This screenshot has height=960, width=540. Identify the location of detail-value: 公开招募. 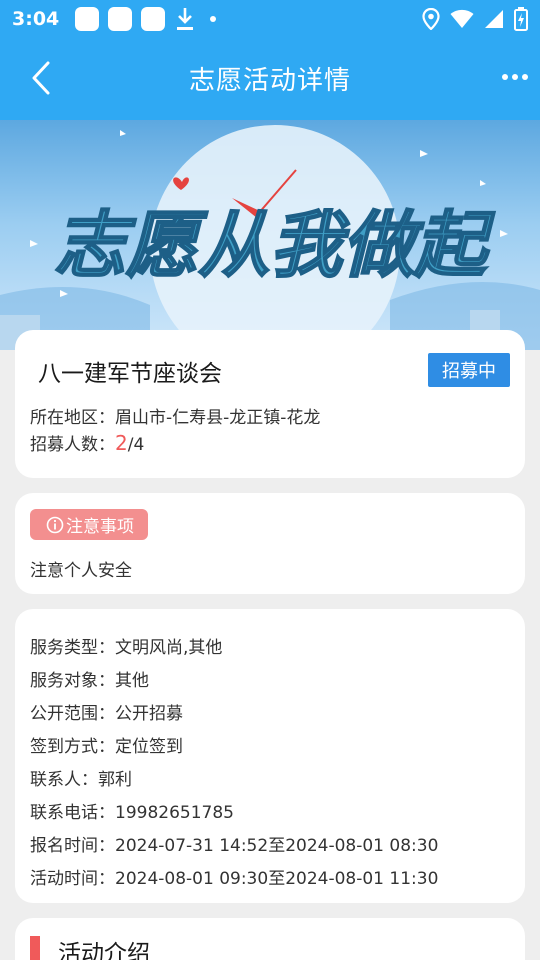
(149, 714).